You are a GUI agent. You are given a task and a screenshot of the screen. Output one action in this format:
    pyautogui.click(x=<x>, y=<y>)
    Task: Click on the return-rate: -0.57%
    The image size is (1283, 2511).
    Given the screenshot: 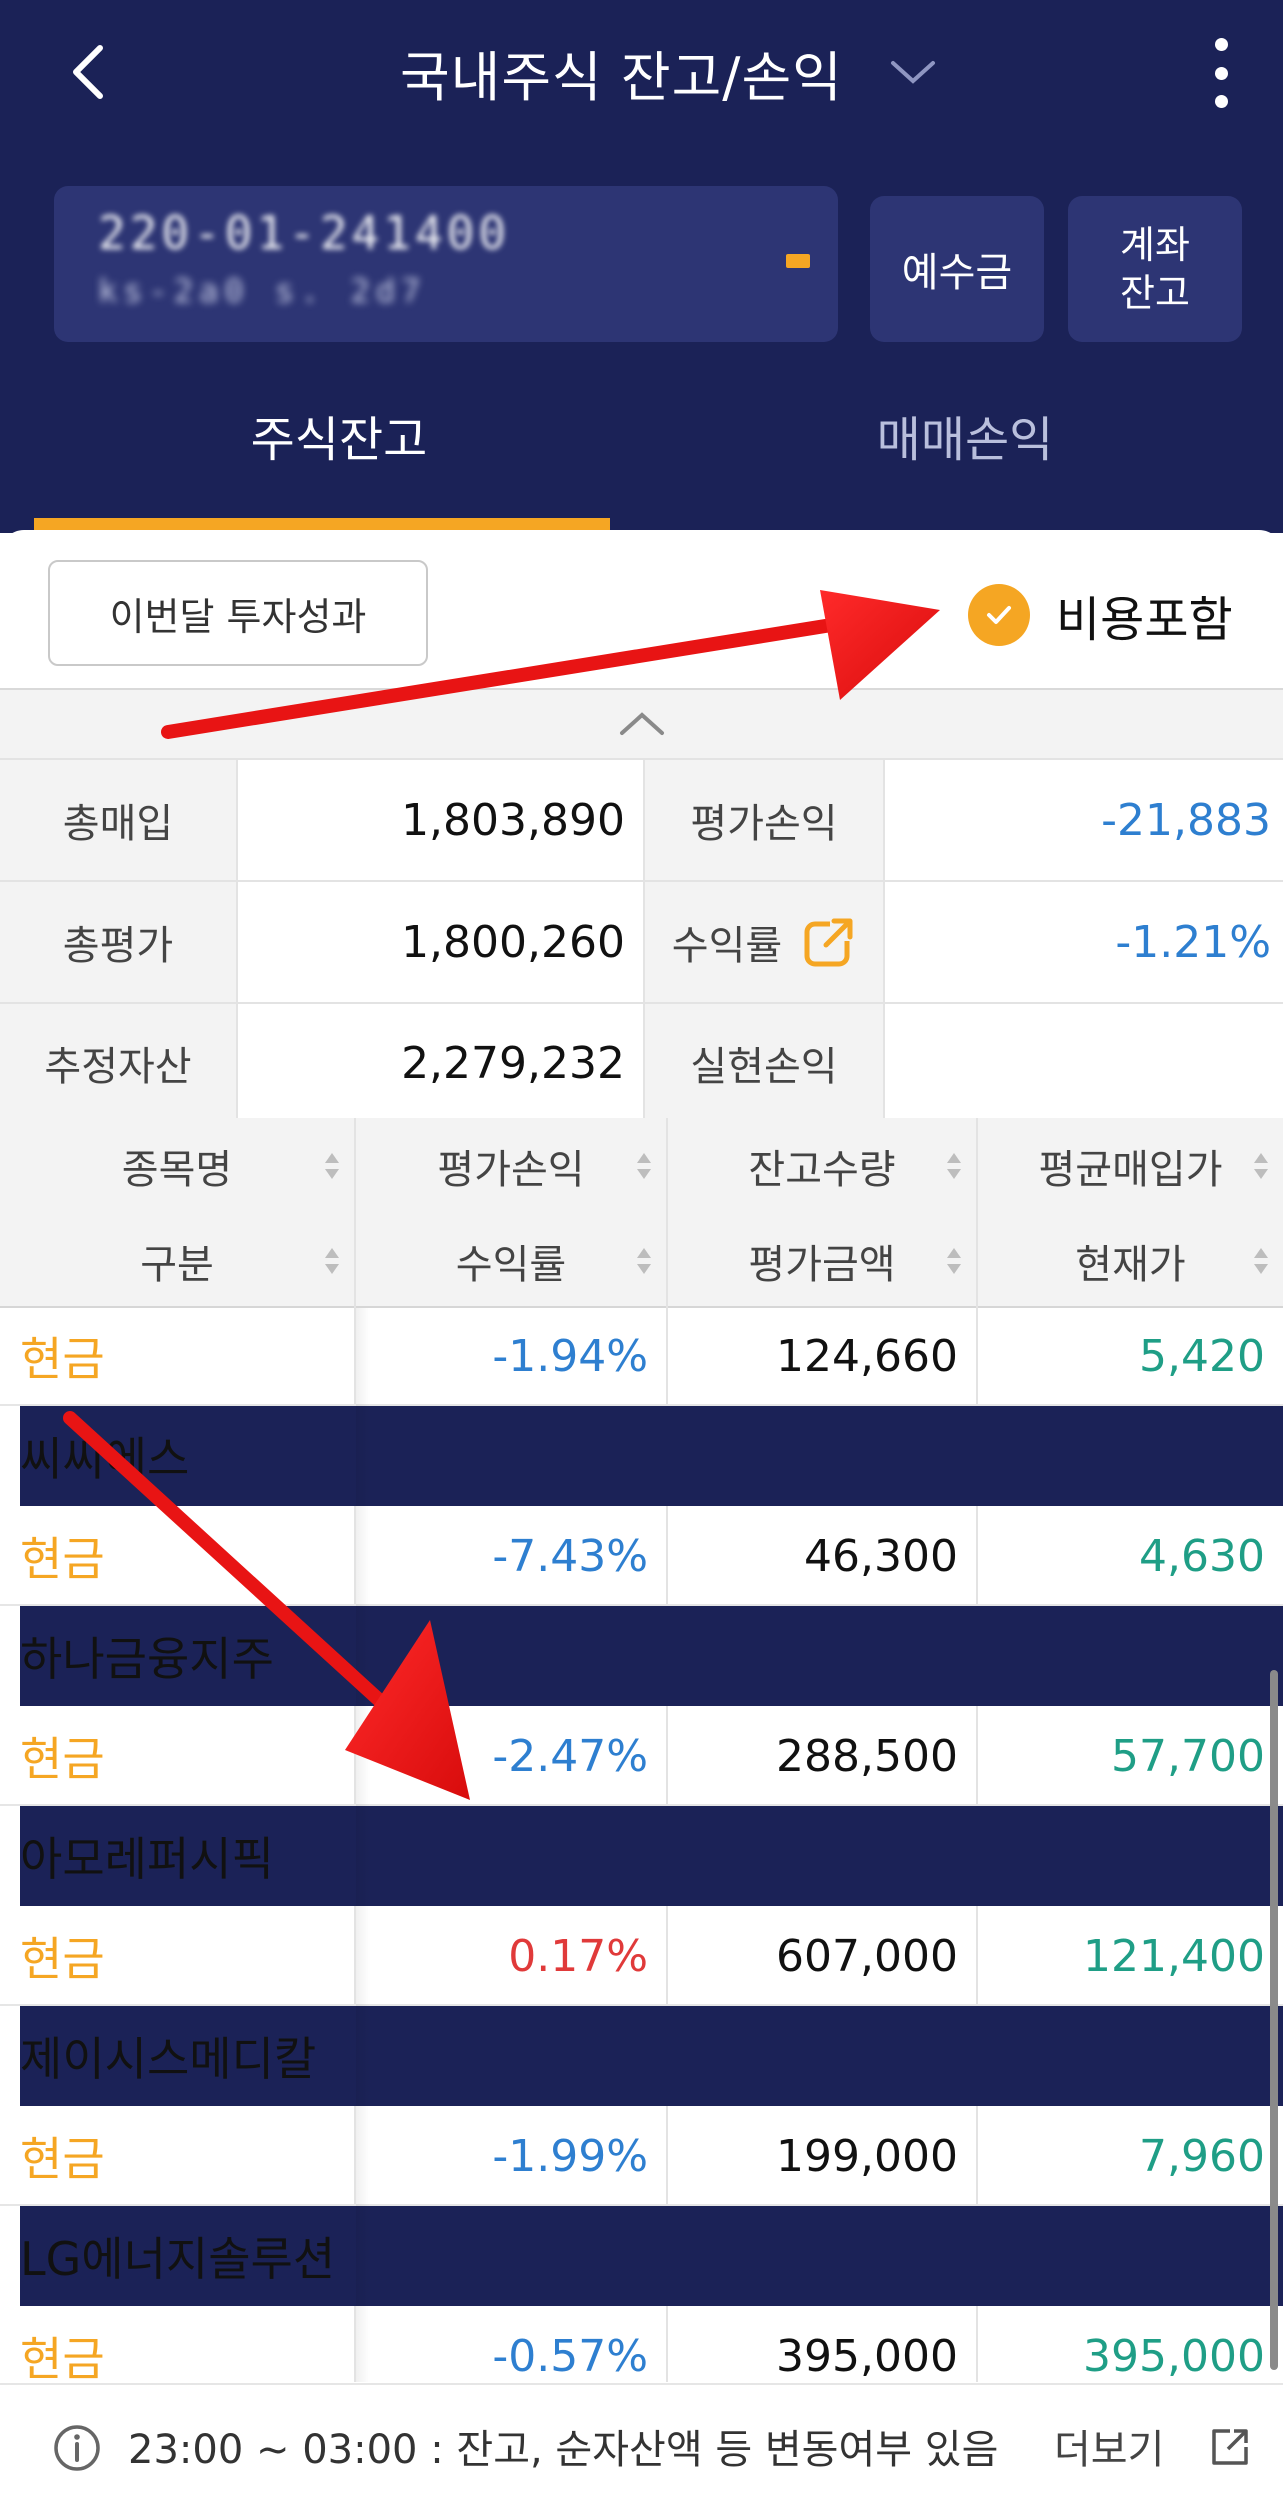 What is the action you would take?
    pyautogui.click(x=570, y=2356)
    